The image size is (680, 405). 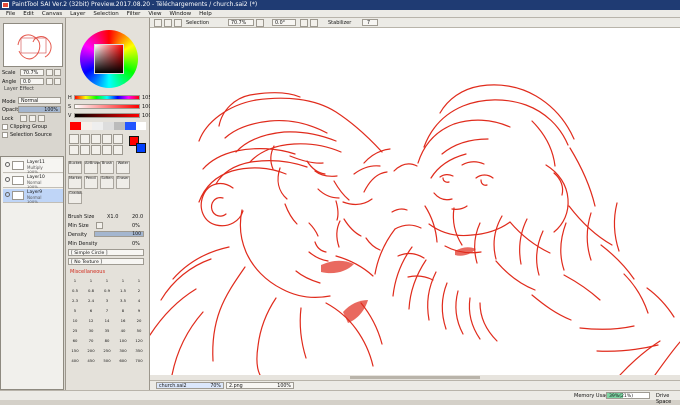 What do you see at coordinates (123, 182) in the screenshot?
I see `eraser-tool: Eraser` at bounding box center [123, 182].